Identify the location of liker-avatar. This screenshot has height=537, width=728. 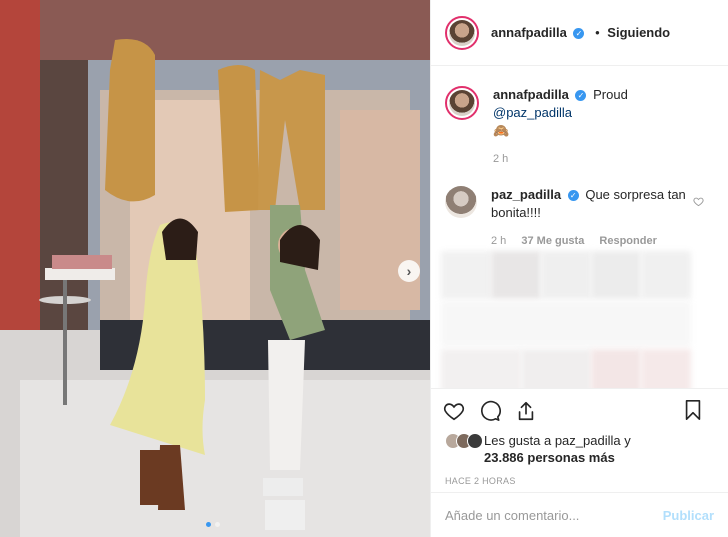
(475, 441).